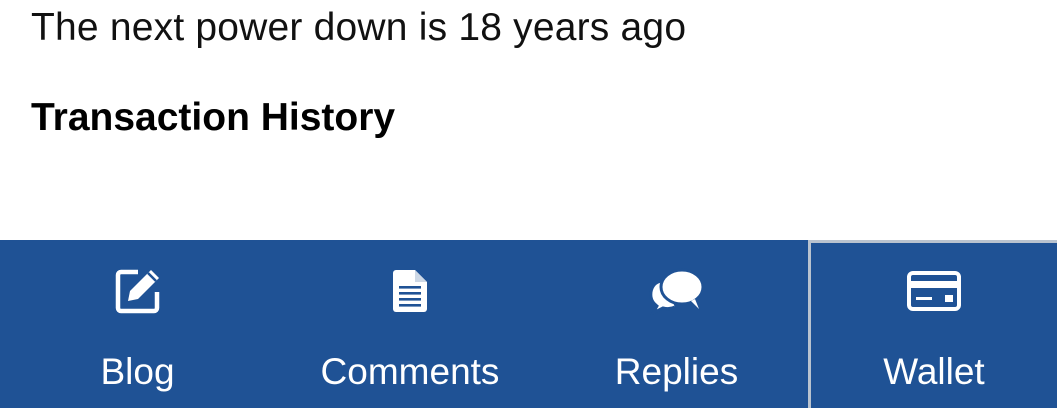  I want to click on transaction-history-heading: Transaction History, so click(213, 117).